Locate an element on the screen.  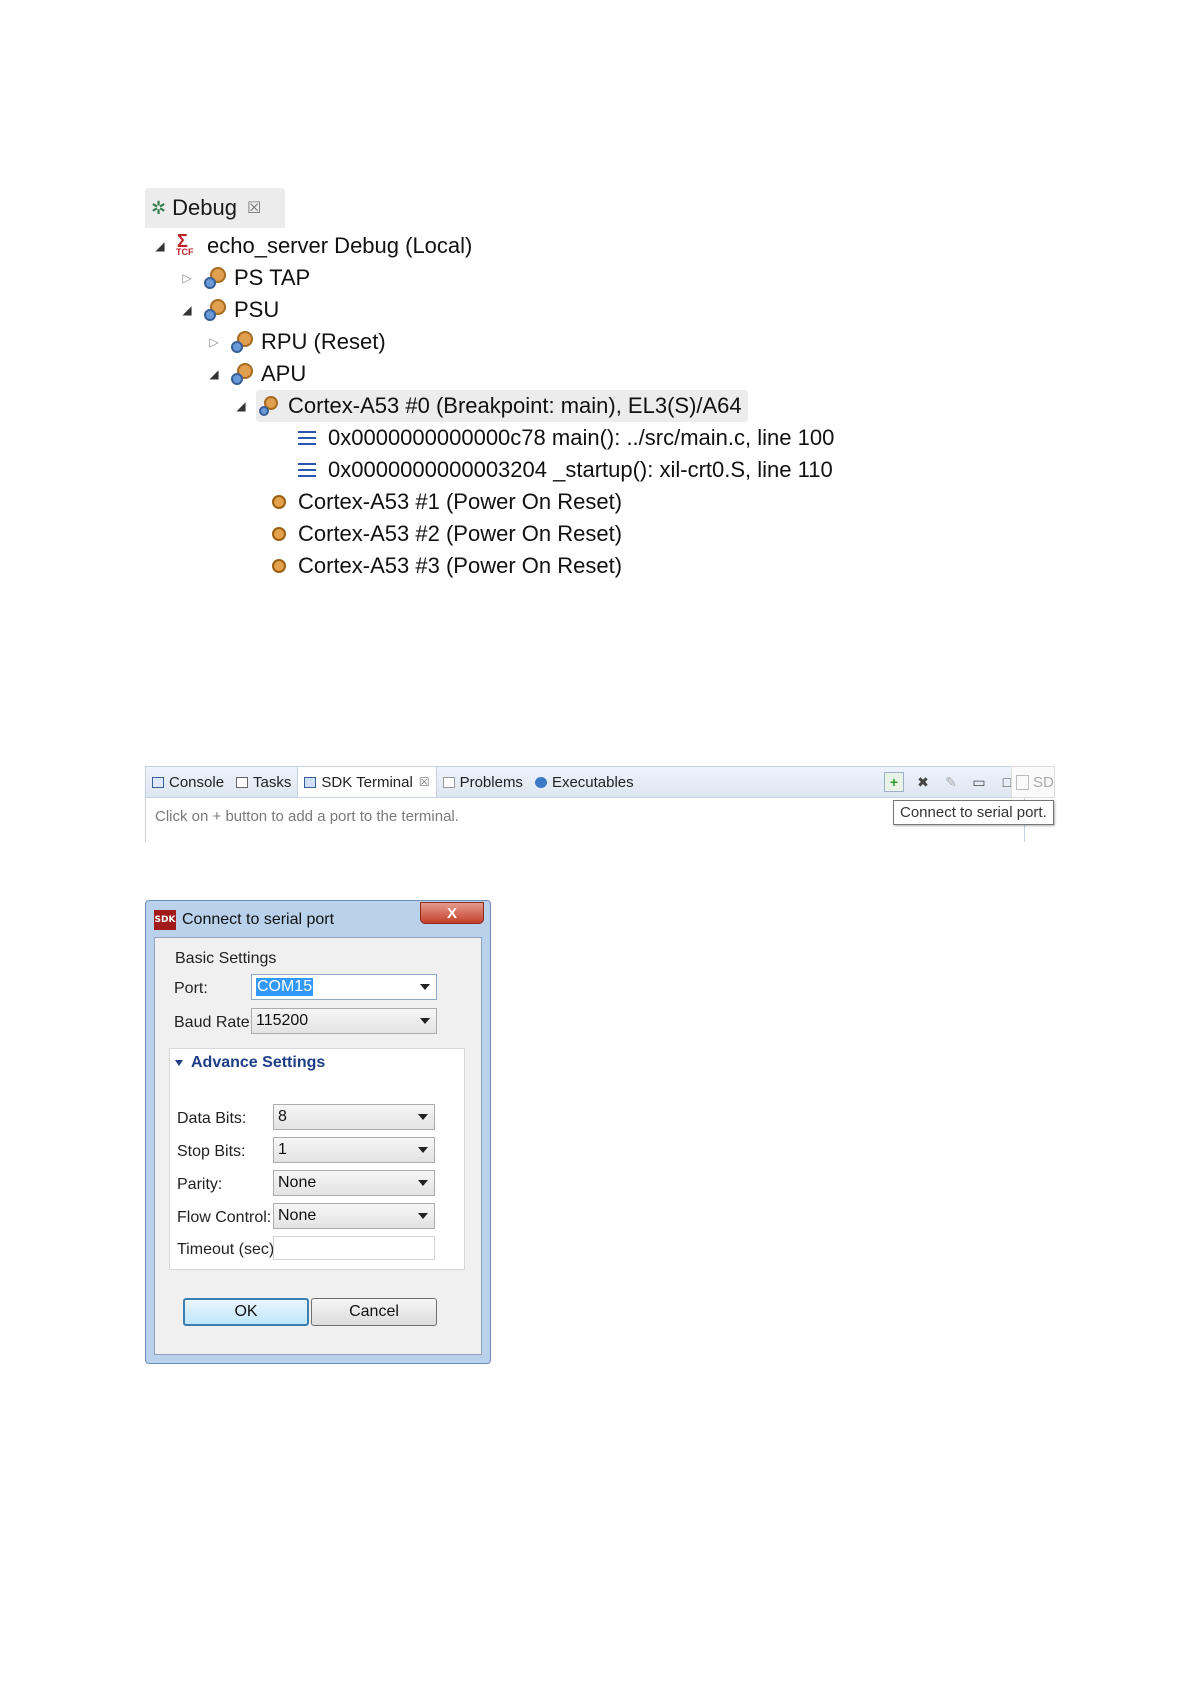
tab-sdk-terminal: SDK Terminal ☒ is located at coordinates (367, 782).